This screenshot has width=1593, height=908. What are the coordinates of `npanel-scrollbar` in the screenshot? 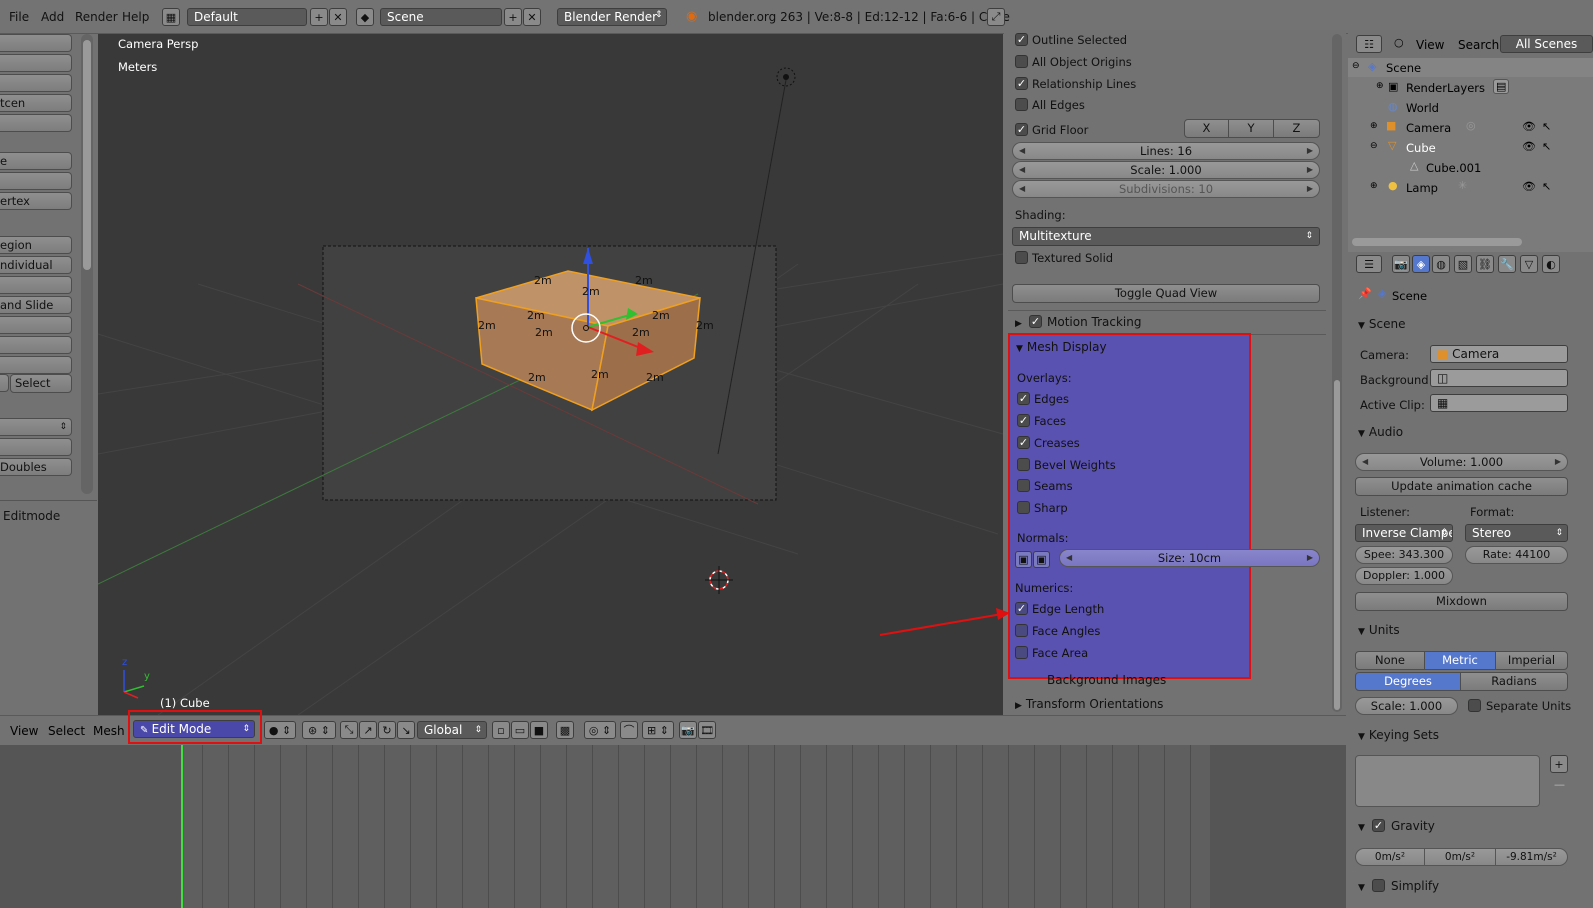 It's located at (1337, 373).